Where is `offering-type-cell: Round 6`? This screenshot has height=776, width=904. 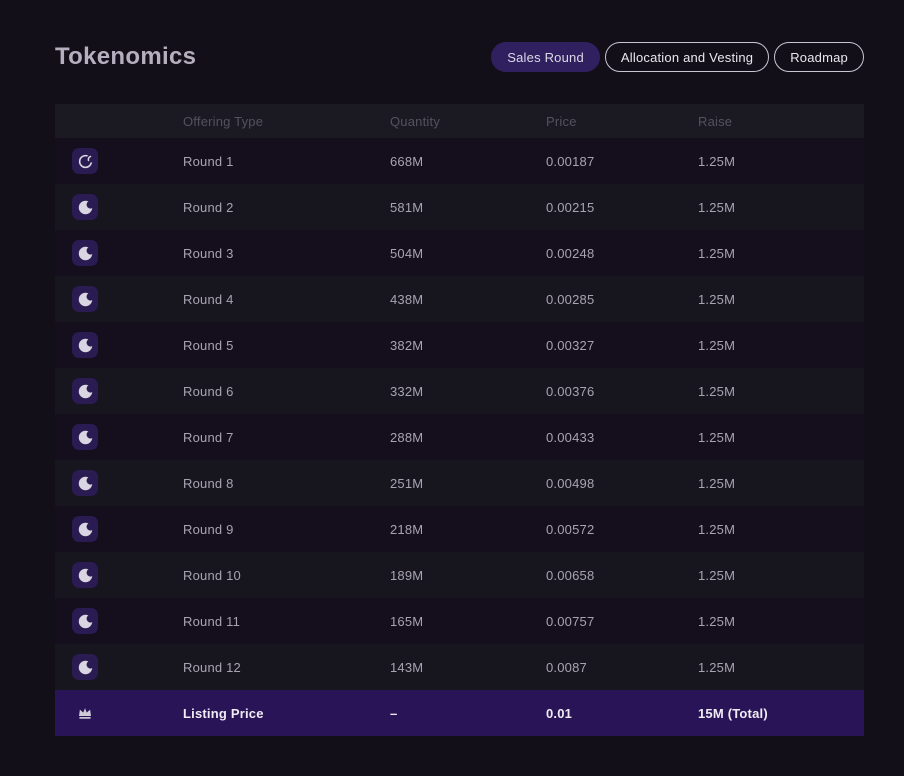 offering-type-cell: Round 6 is located at coordinates (208, 391).